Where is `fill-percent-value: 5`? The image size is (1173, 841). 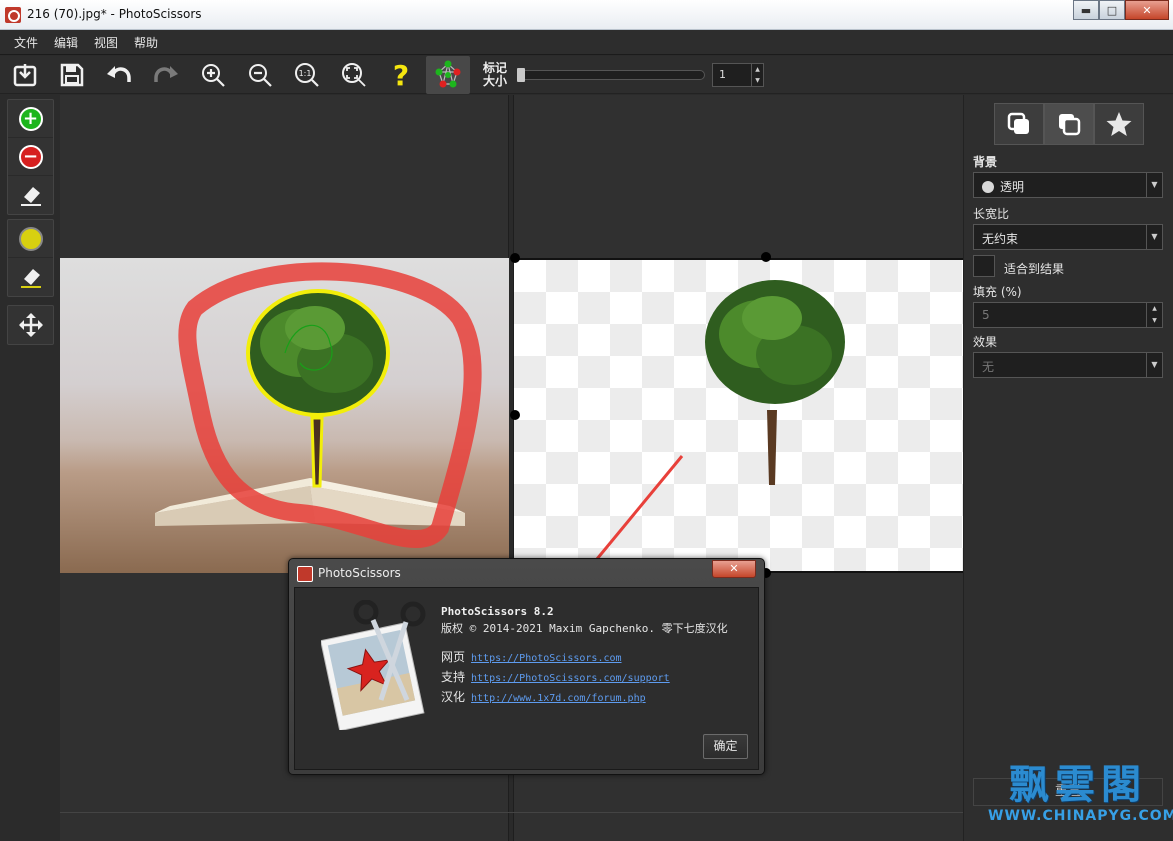
fill-percent-value: 5 is located at coordinates (986, 315).